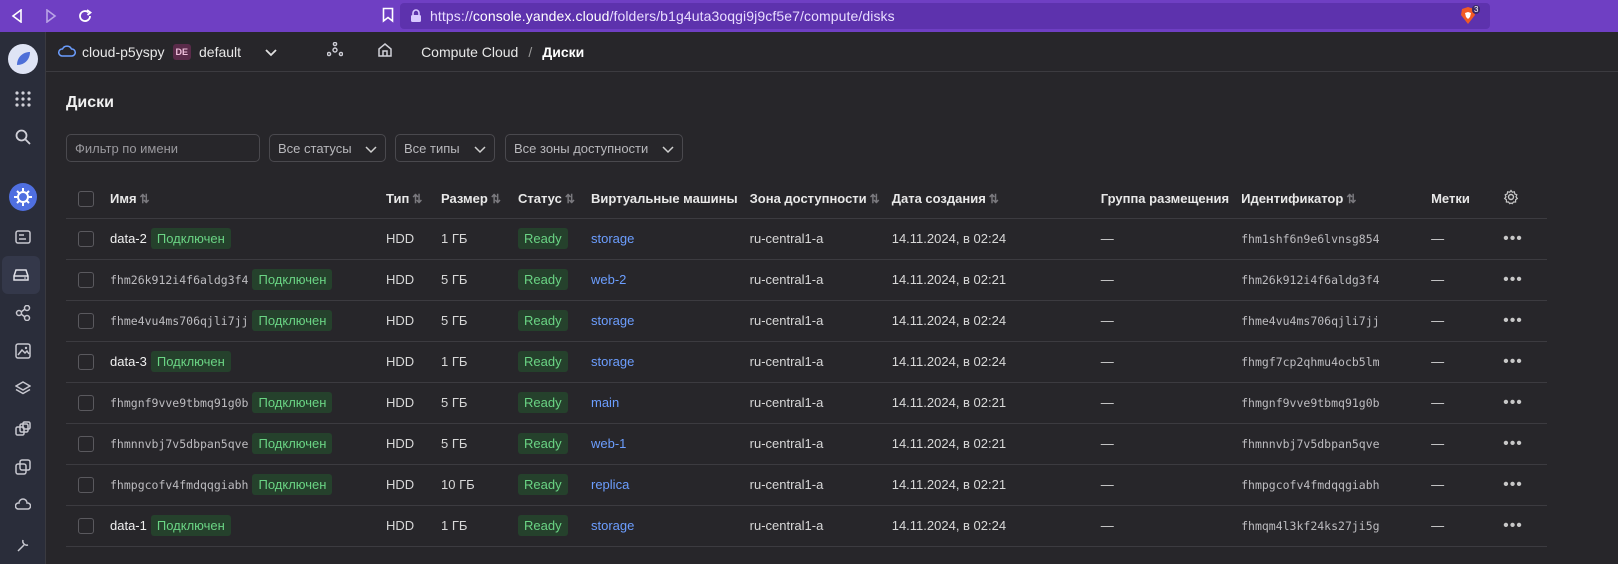 The width and height of the screenshot is (1618, 564). I want to click on disk-name: data-3, so click(128, 361).